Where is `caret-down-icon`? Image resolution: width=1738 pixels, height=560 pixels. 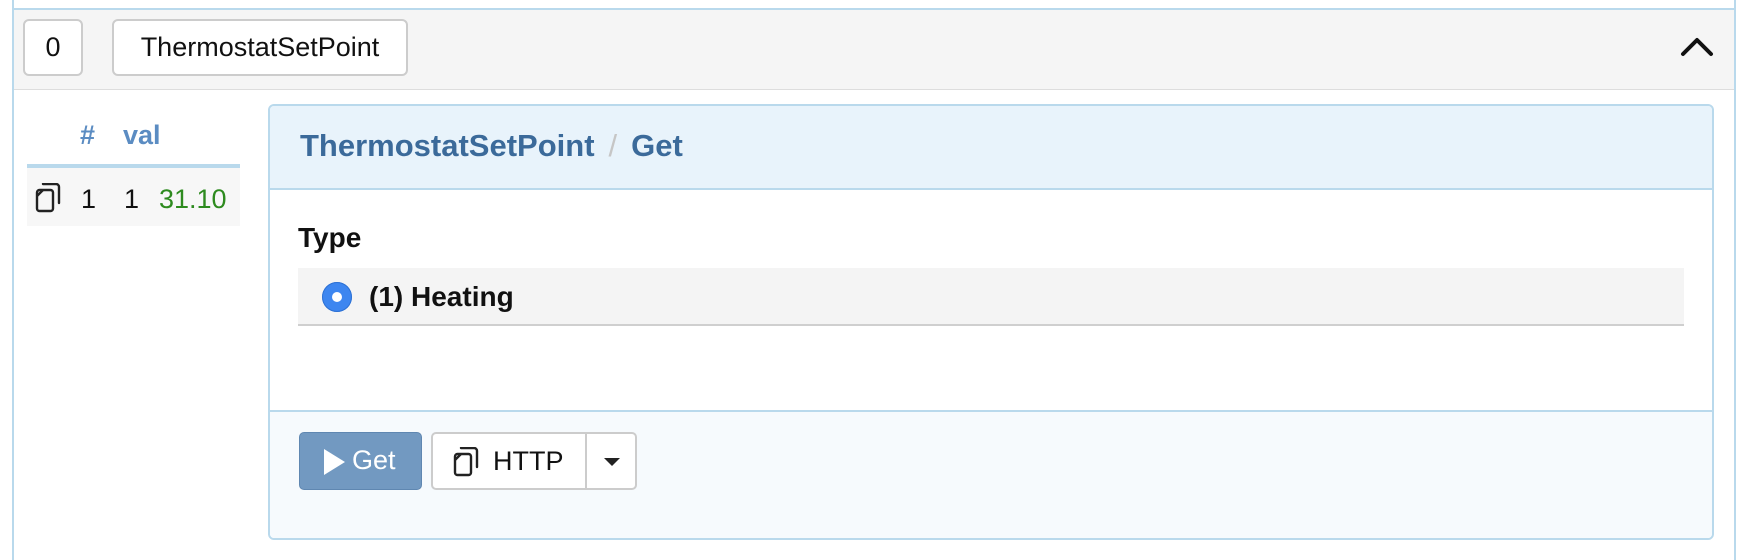 caret-down-icon is located at coordinates (611, 461).